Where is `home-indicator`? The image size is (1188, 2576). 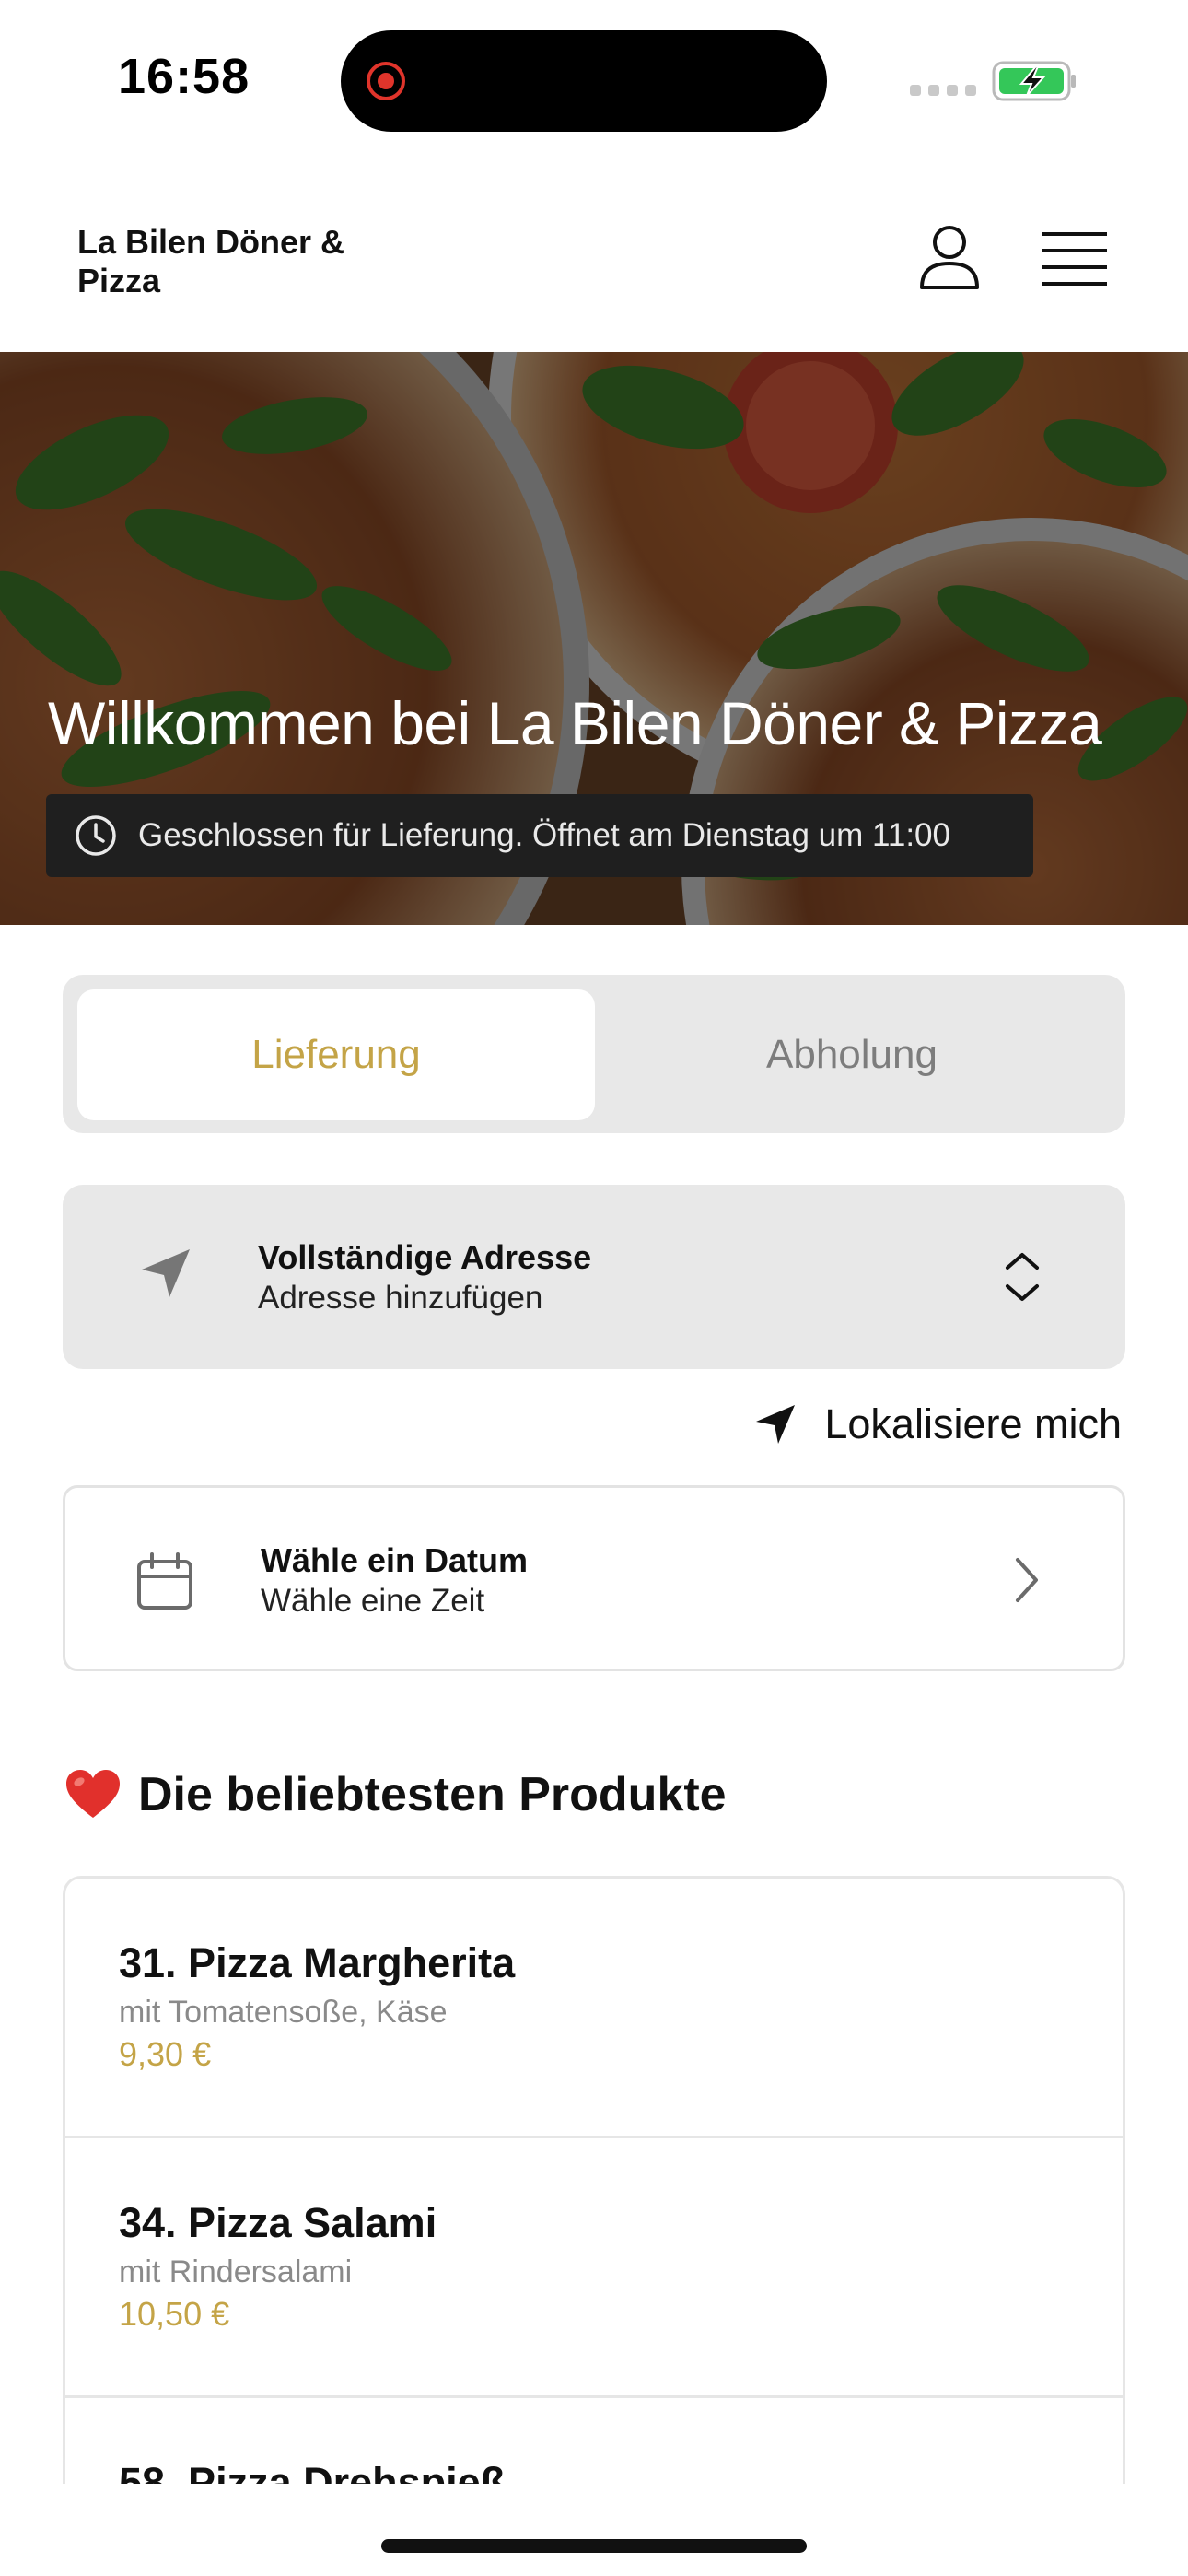
home-indicator is located at coordinates (594, 2546).